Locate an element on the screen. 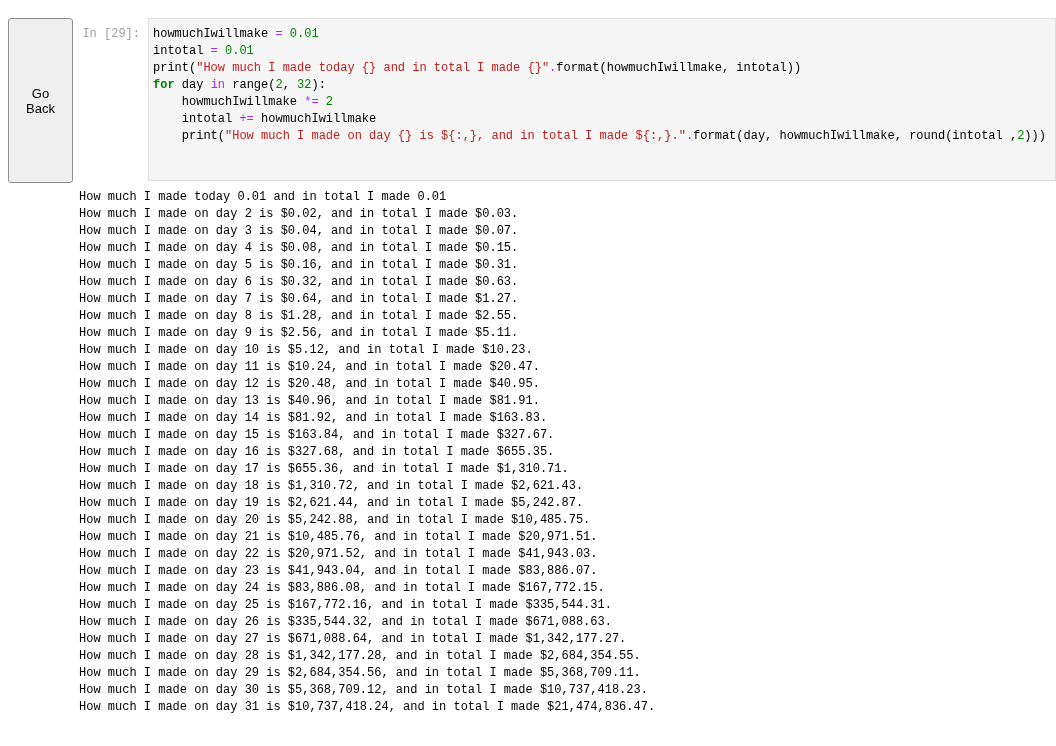  output-line: How much I made on day 24 is $83,886.08, and in total I made $167,772.15. is located at coordinates (342, 588).